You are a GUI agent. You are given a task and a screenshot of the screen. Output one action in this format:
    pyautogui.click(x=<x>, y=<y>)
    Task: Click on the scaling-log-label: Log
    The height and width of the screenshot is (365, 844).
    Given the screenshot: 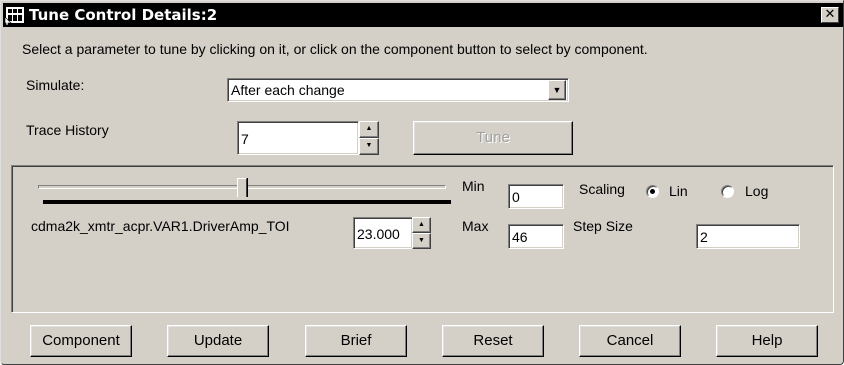 What is the action you would take?
    pyautogui.click(x=756, y=191)
    